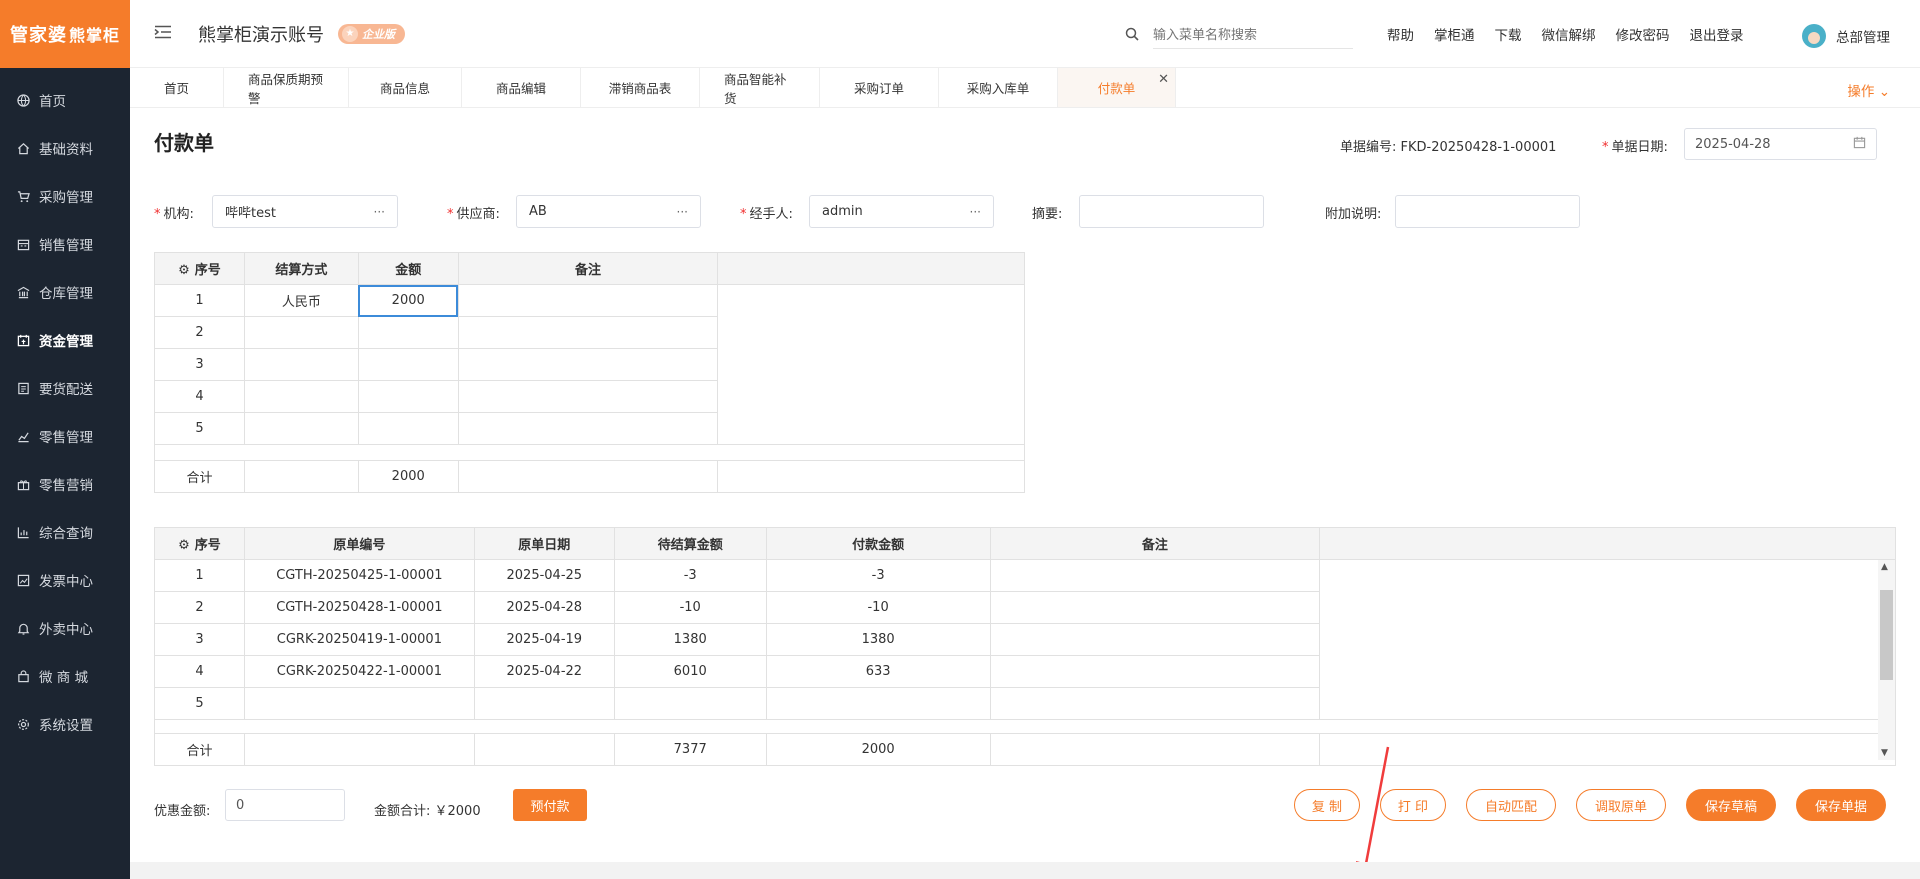 The width and height of the screenshot is (1920, 879). I want to click on extra-note-field, so click(1487, 211).